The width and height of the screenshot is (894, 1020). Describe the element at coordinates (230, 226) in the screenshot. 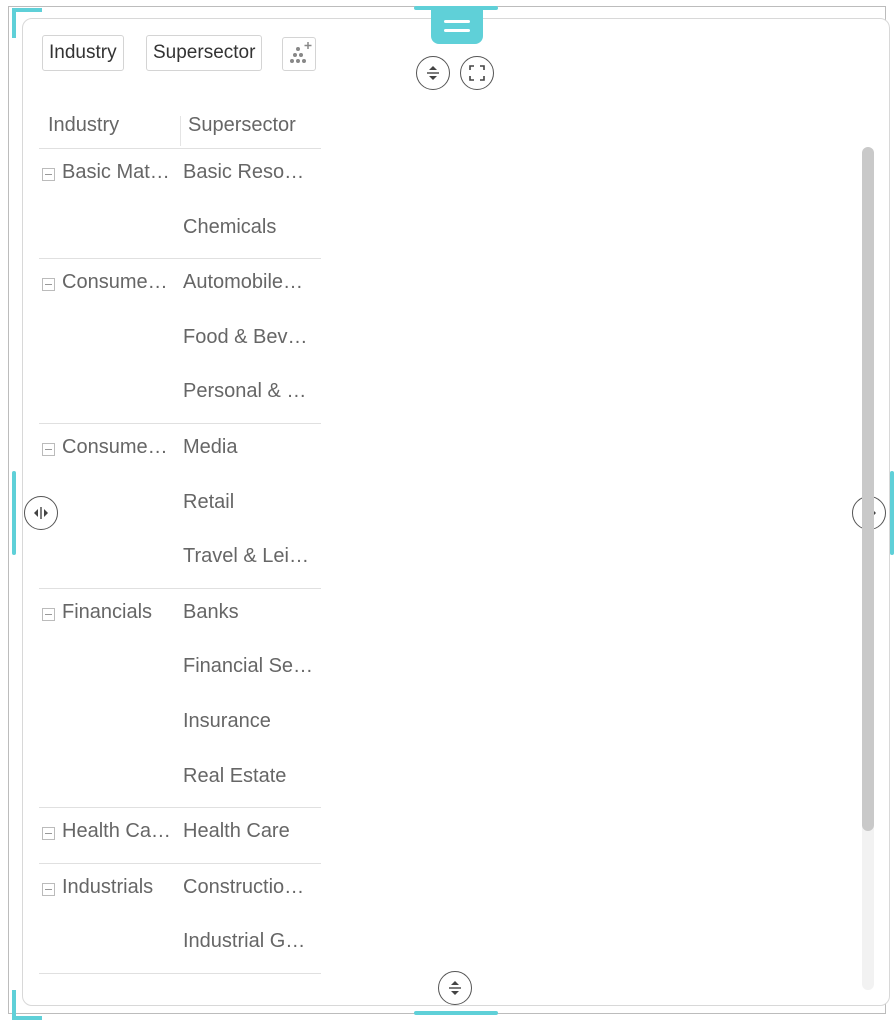

I see `supersector-cell: Chemicals` at that location.